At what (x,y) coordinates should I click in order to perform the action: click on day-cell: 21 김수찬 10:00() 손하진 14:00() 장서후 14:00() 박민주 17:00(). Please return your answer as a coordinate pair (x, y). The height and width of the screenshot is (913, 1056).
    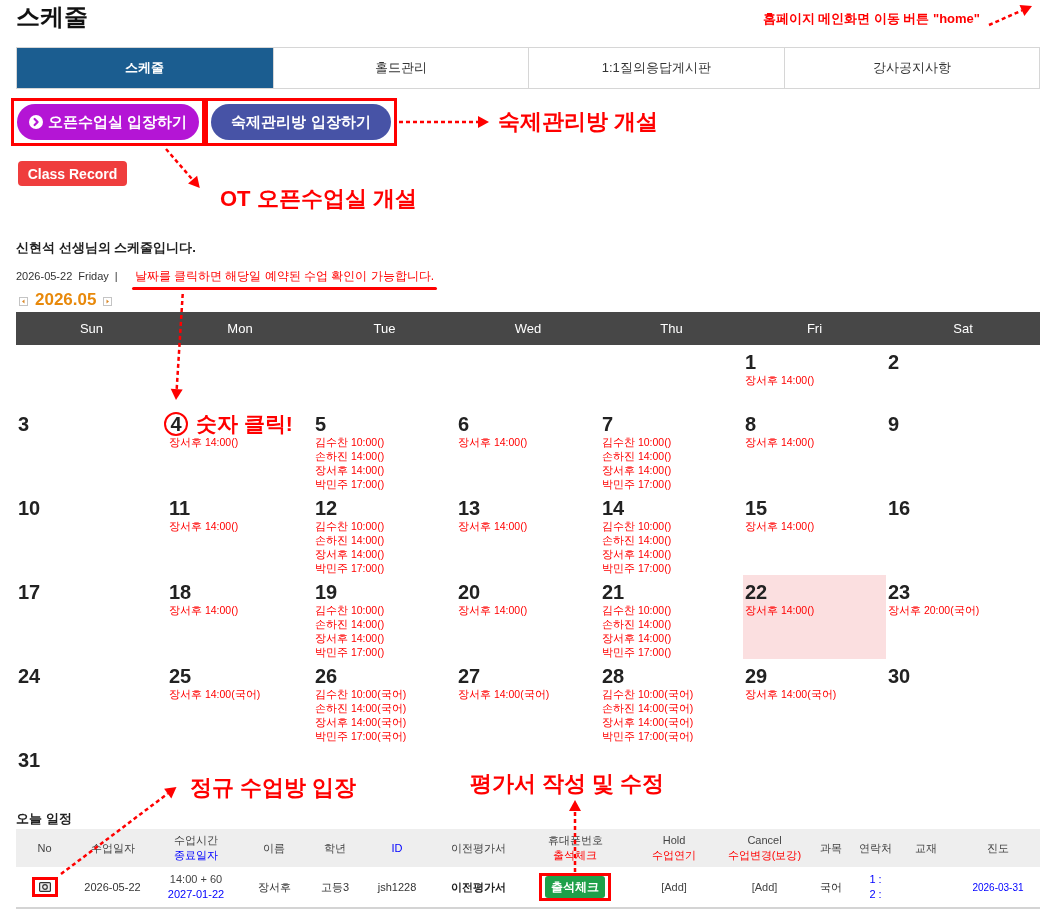
    Looking at the image, I should click on (671, 617).